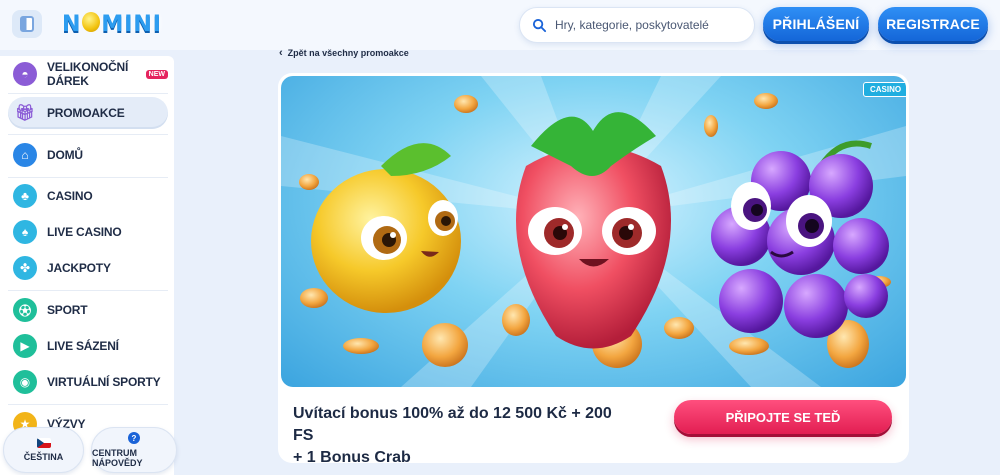  Describe the element at coordinates (281, 53) in the screenshot. I see `chevron-left-icon: ‹` at that location.